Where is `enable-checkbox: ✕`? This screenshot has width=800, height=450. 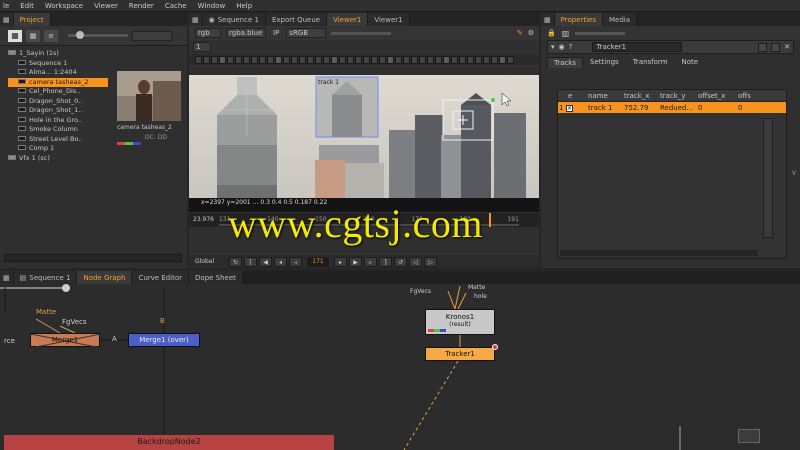 enable-checkbox: ✕ is located at coordinates (576, 108).